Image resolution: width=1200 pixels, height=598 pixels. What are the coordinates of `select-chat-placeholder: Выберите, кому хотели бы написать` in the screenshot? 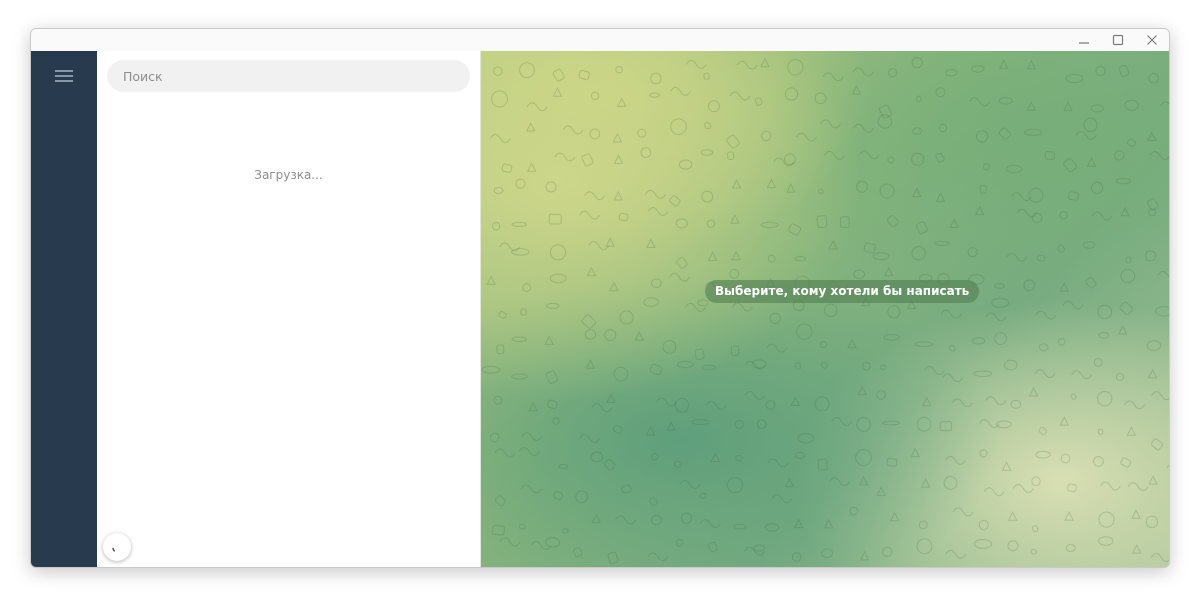 It's located at (842, 291).